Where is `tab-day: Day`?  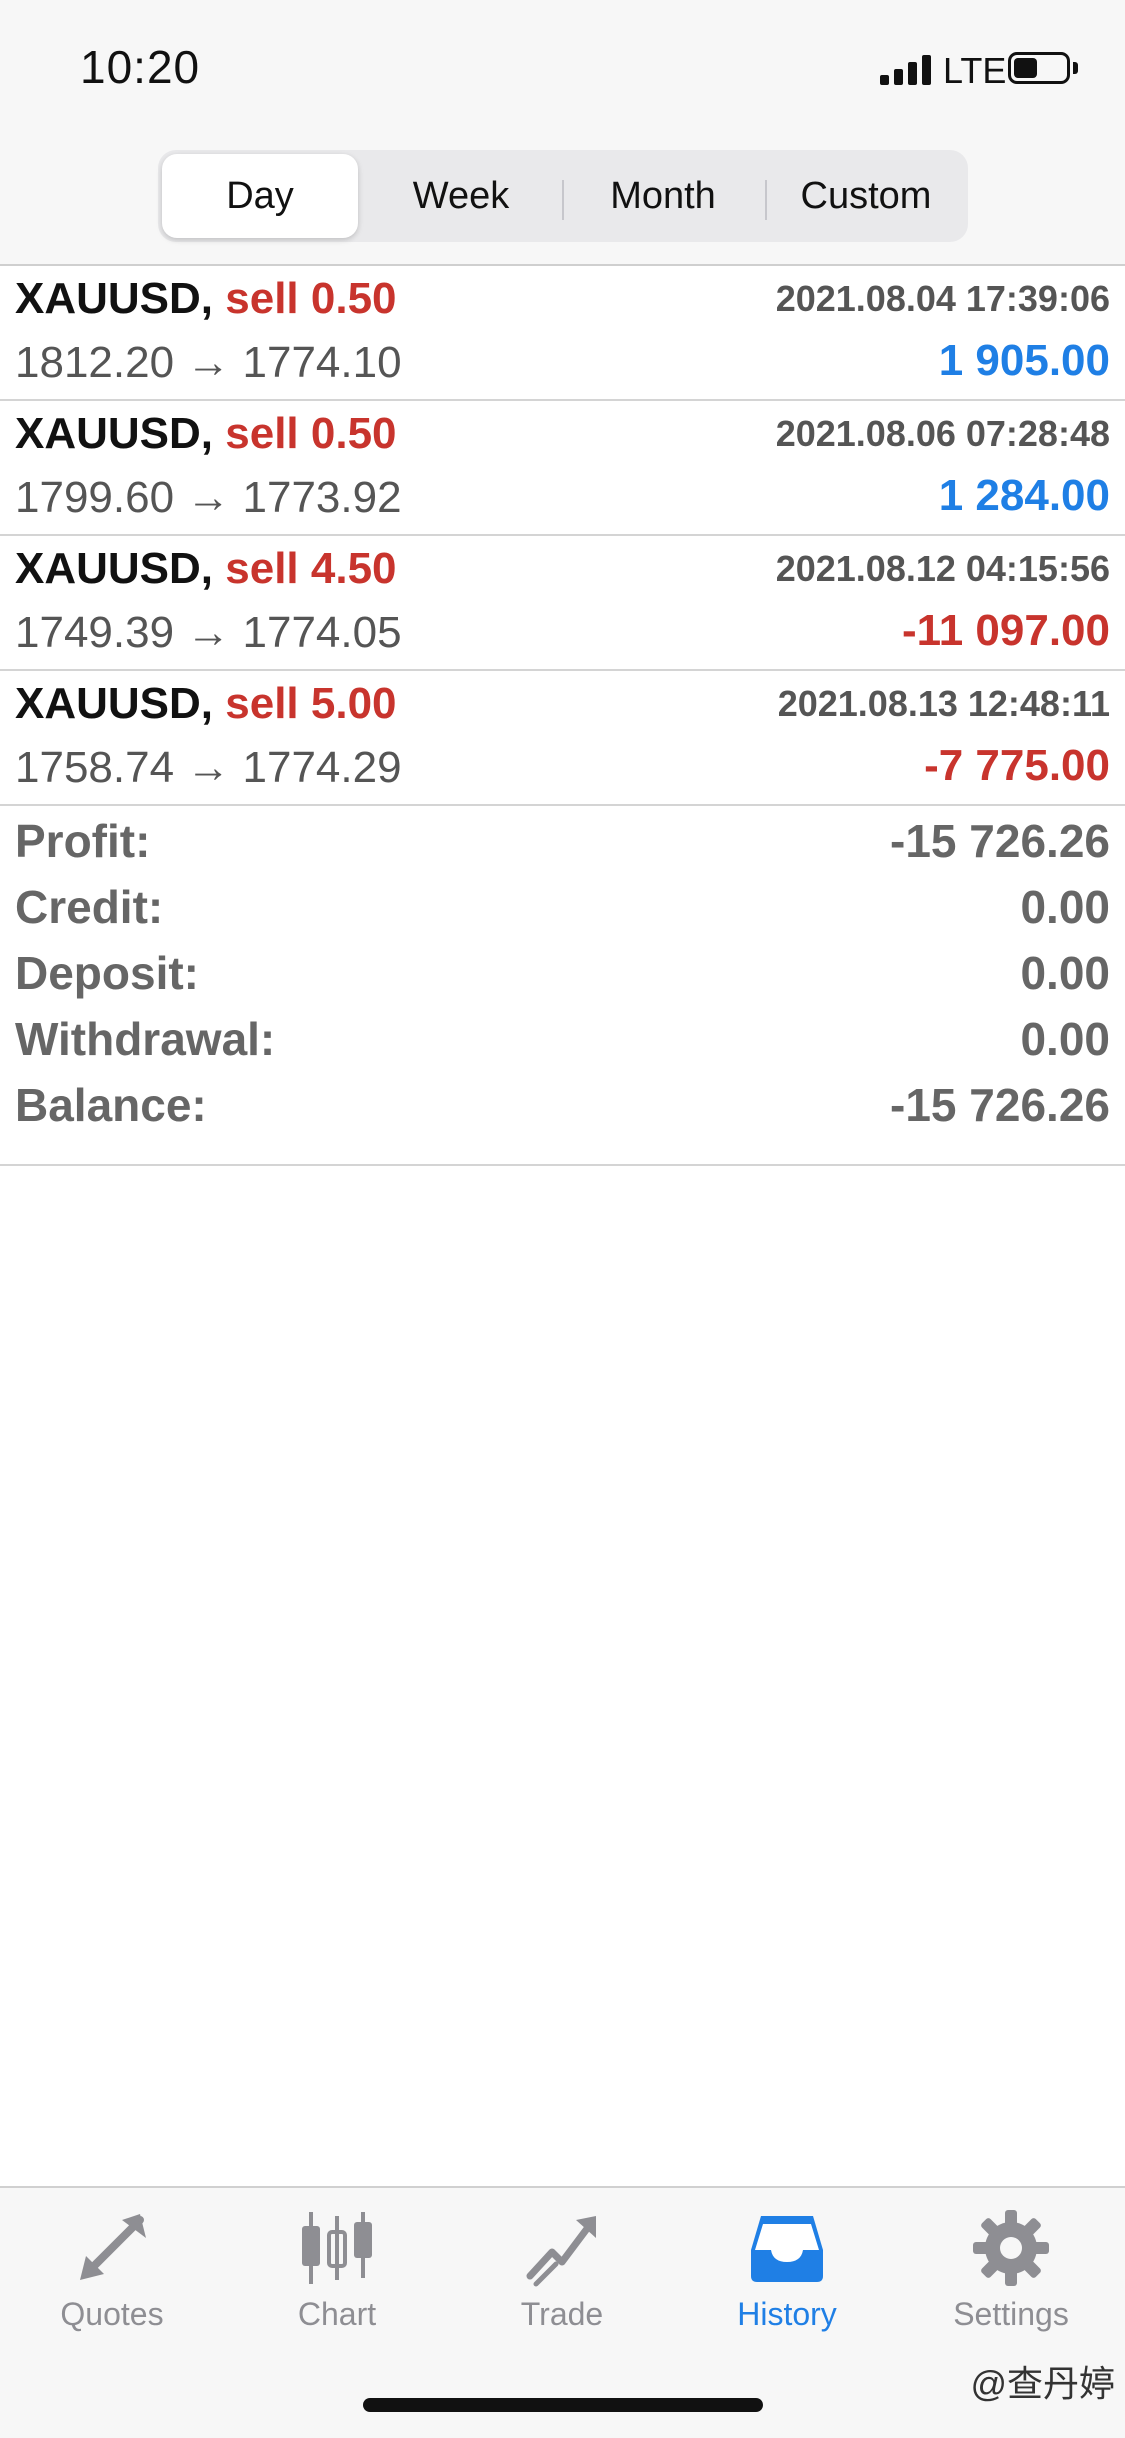 tab-day: Day is located at coordinates (260, 196).